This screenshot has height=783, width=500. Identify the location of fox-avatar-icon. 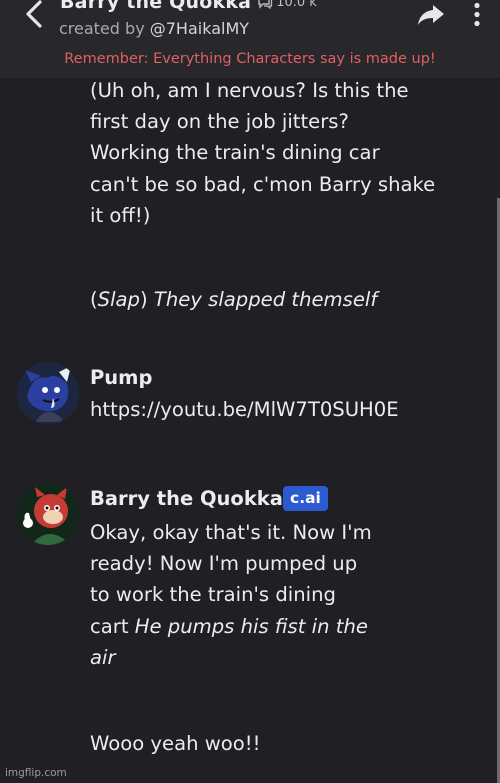
(48, 393).